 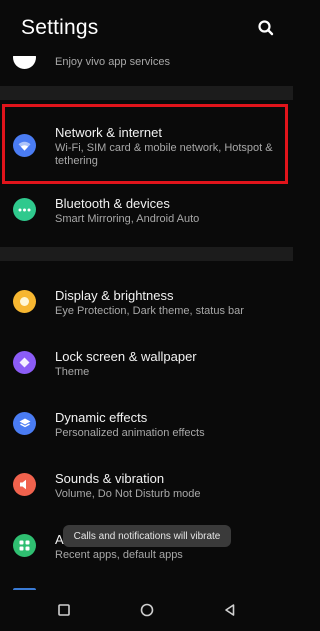 I want to click on settings-item-lockscreen: Lock screen & wallpaper Theme, so click(x=146, y=364).